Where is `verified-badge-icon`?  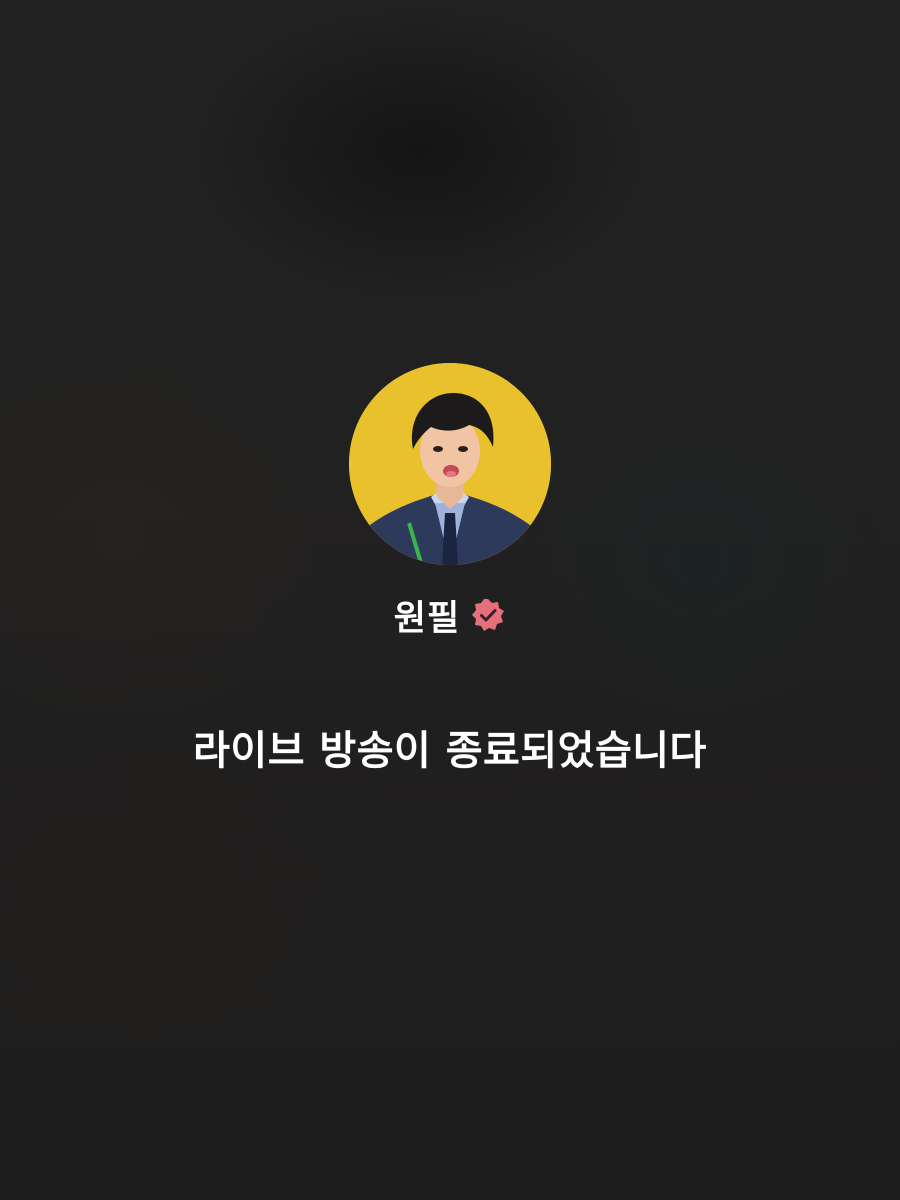 verified-badge-icon is located at coordinates (488, 615).